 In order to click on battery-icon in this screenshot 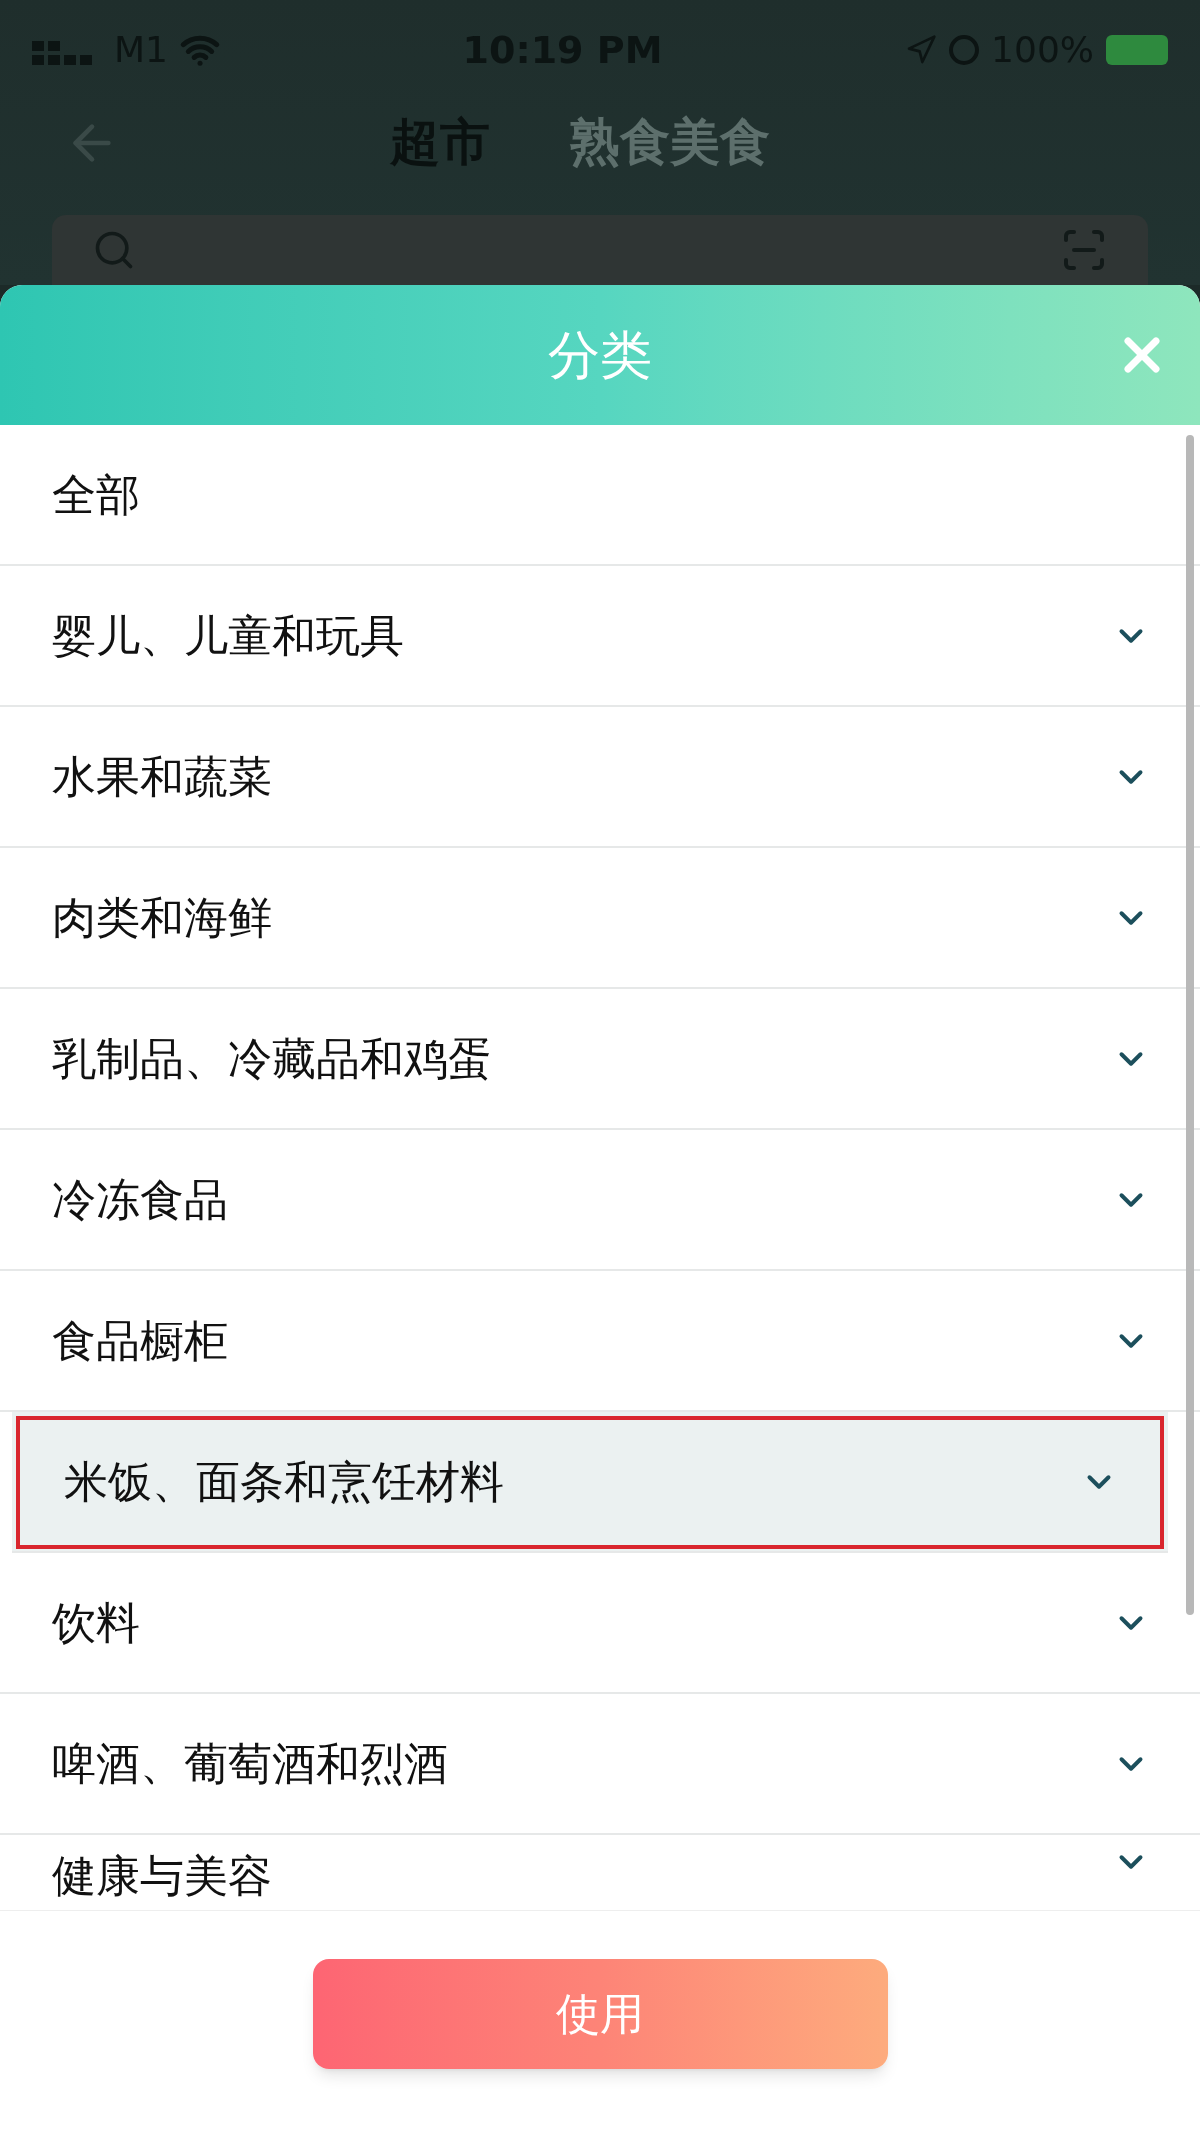, I will do `click(1137, 50)`.